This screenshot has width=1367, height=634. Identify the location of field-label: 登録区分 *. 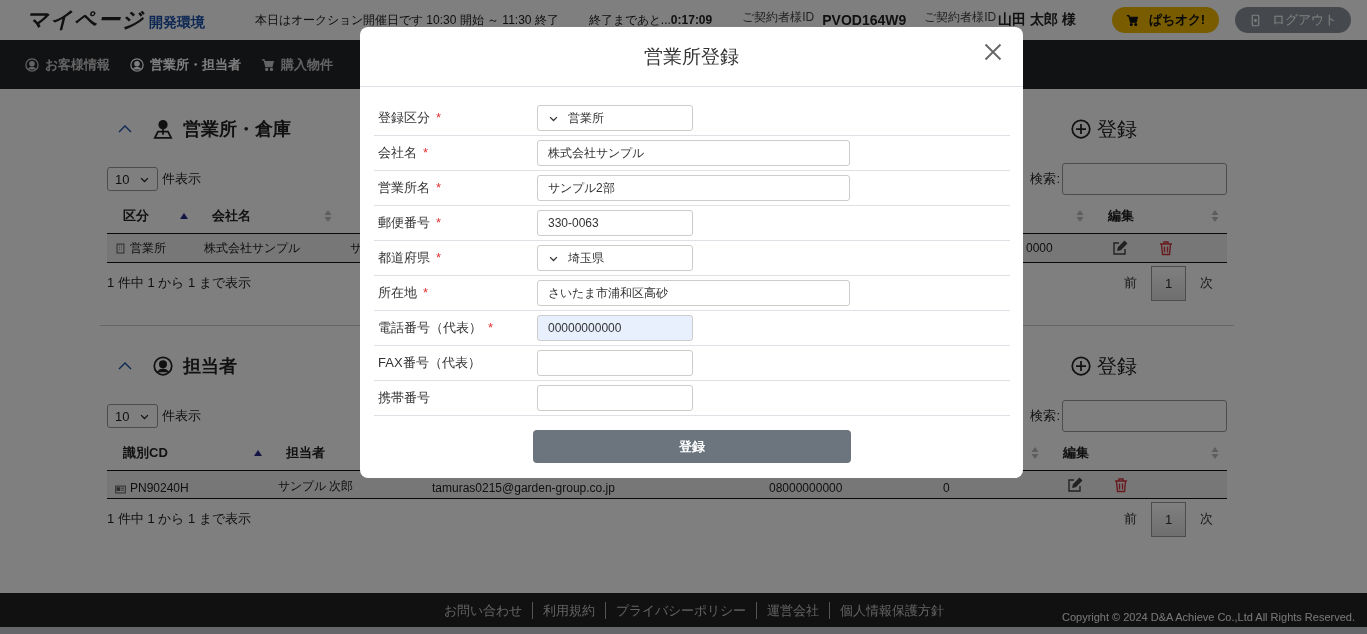
(410, 118).